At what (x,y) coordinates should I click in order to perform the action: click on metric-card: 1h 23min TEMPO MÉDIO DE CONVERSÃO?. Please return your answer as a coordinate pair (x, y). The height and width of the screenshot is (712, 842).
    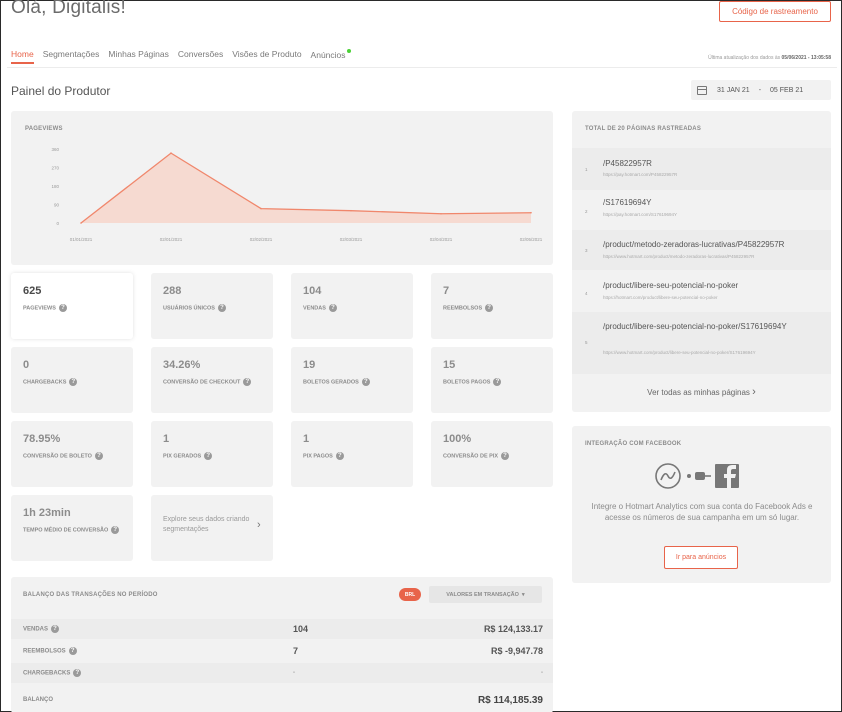
    Looking at the image, I should click on (72, 528).